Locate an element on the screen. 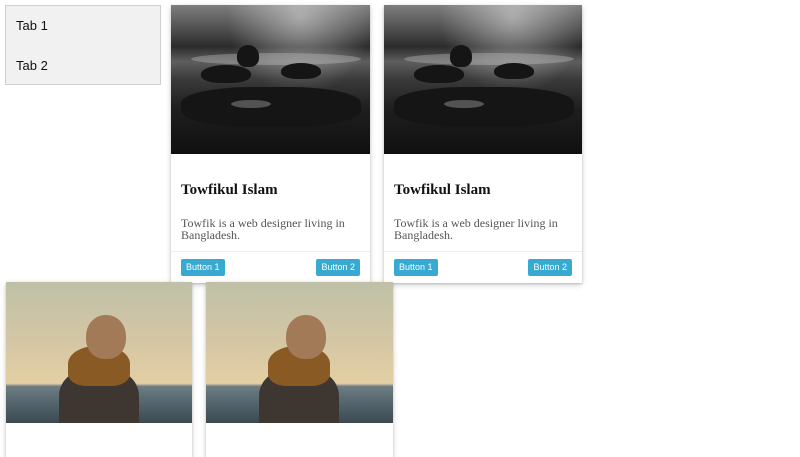 This screenshot has width=800, height=457. tab-list: Tab 1 Tab 2 is located at coordinates (83, 45).